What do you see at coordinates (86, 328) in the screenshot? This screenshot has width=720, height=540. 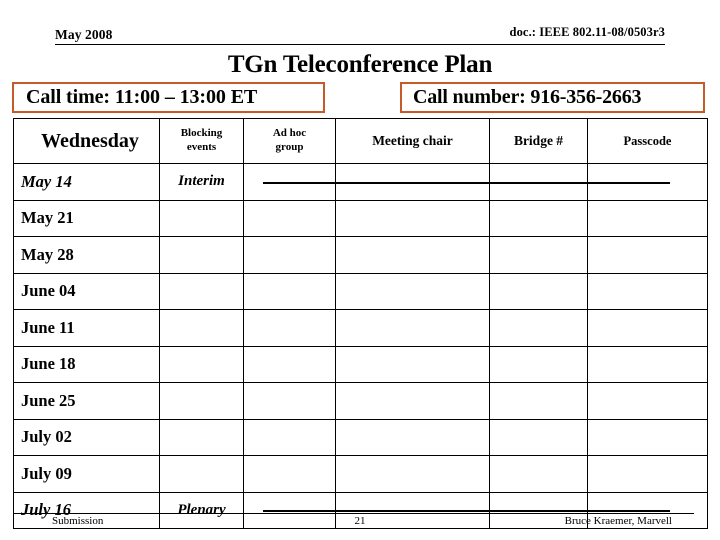 I see `cell-day: June 11` at bounding box center [86, 328].